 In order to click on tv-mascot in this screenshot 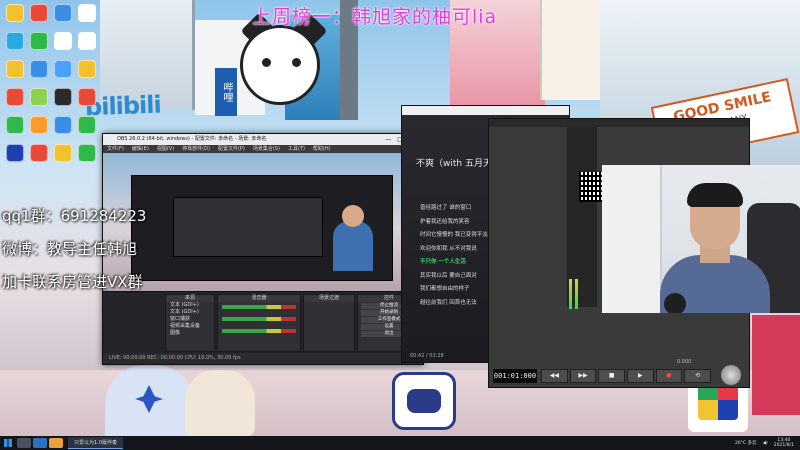, I will do `click(424, 401)`.